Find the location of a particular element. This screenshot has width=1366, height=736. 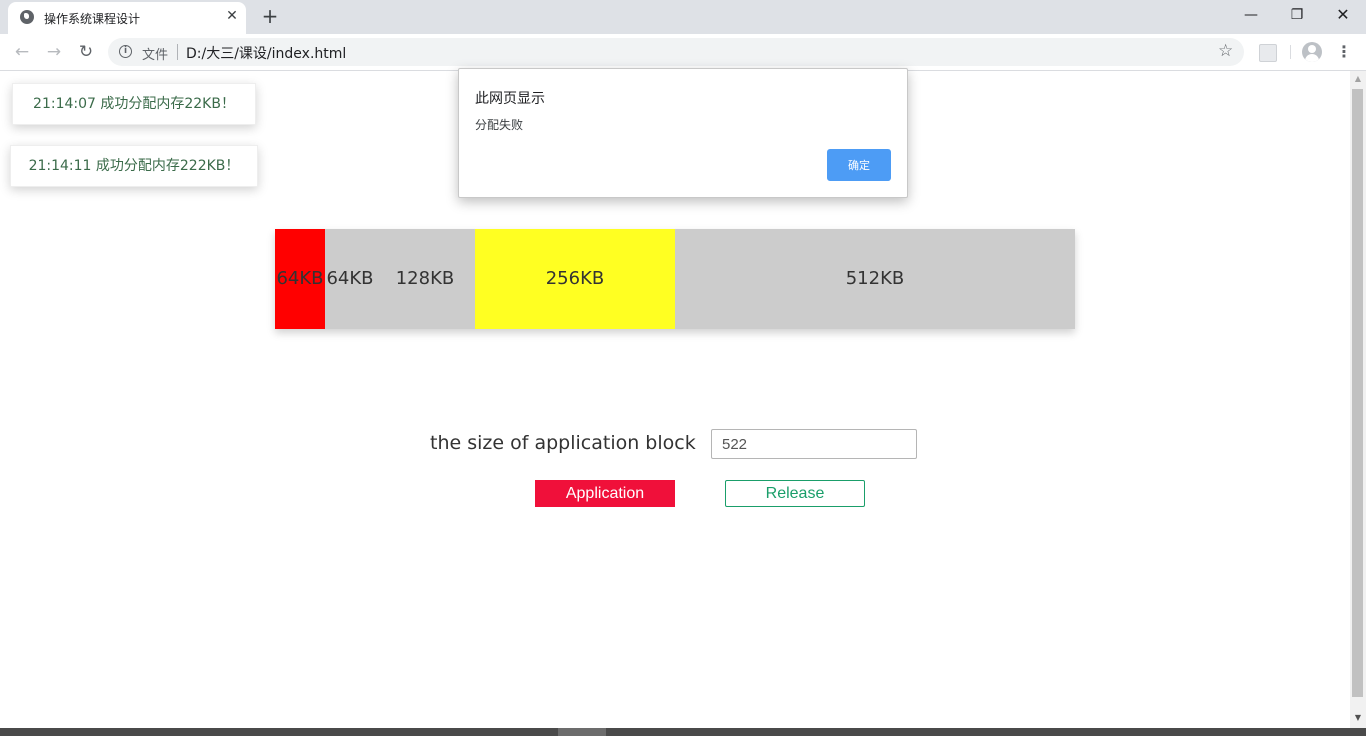

close-window-button: ✕ is located at coordinates (1343, 15).